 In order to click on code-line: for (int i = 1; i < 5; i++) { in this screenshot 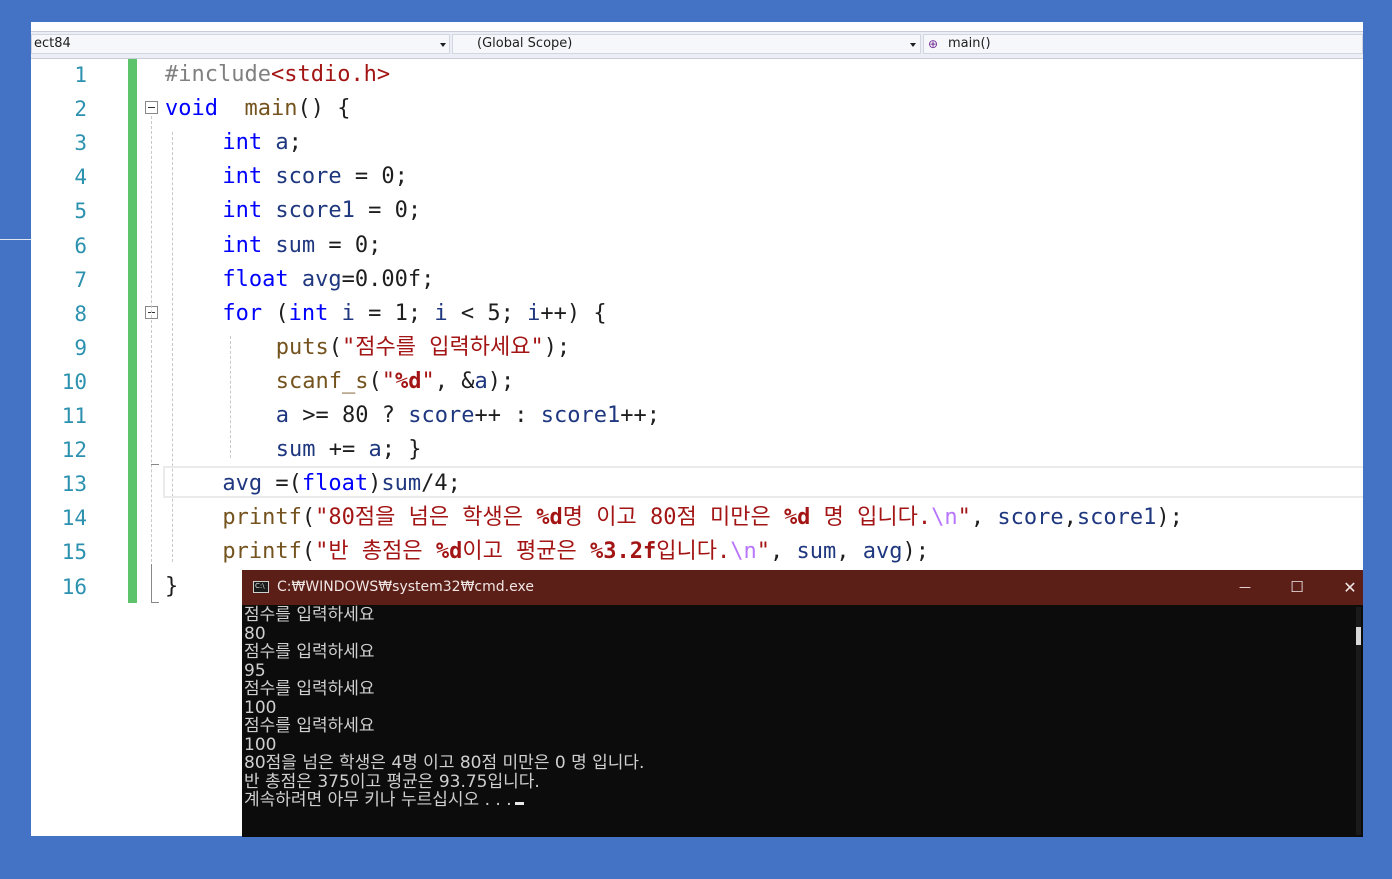, I will do `click(414, 314)`.